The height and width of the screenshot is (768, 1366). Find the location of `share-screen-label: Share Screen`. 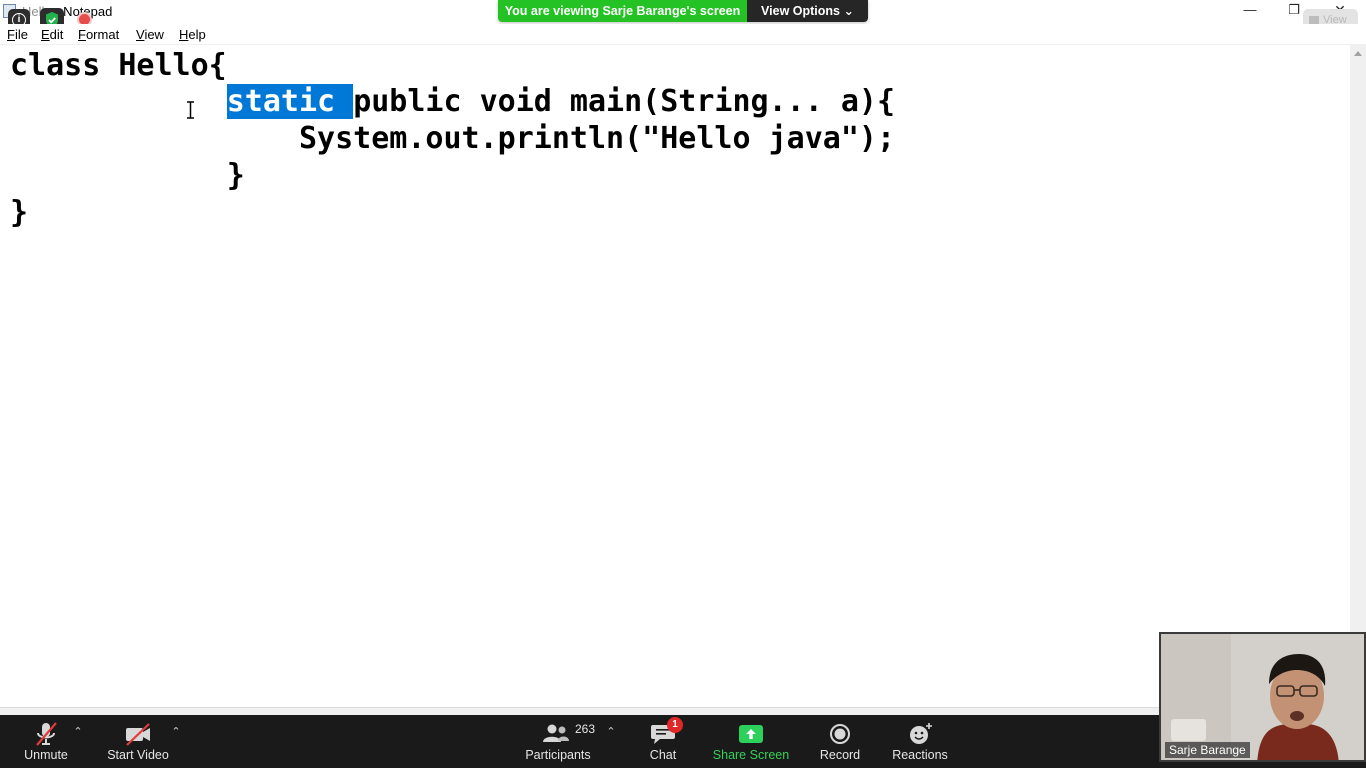

share-screen-label: Share Screen is located at coordinates (751, 755).